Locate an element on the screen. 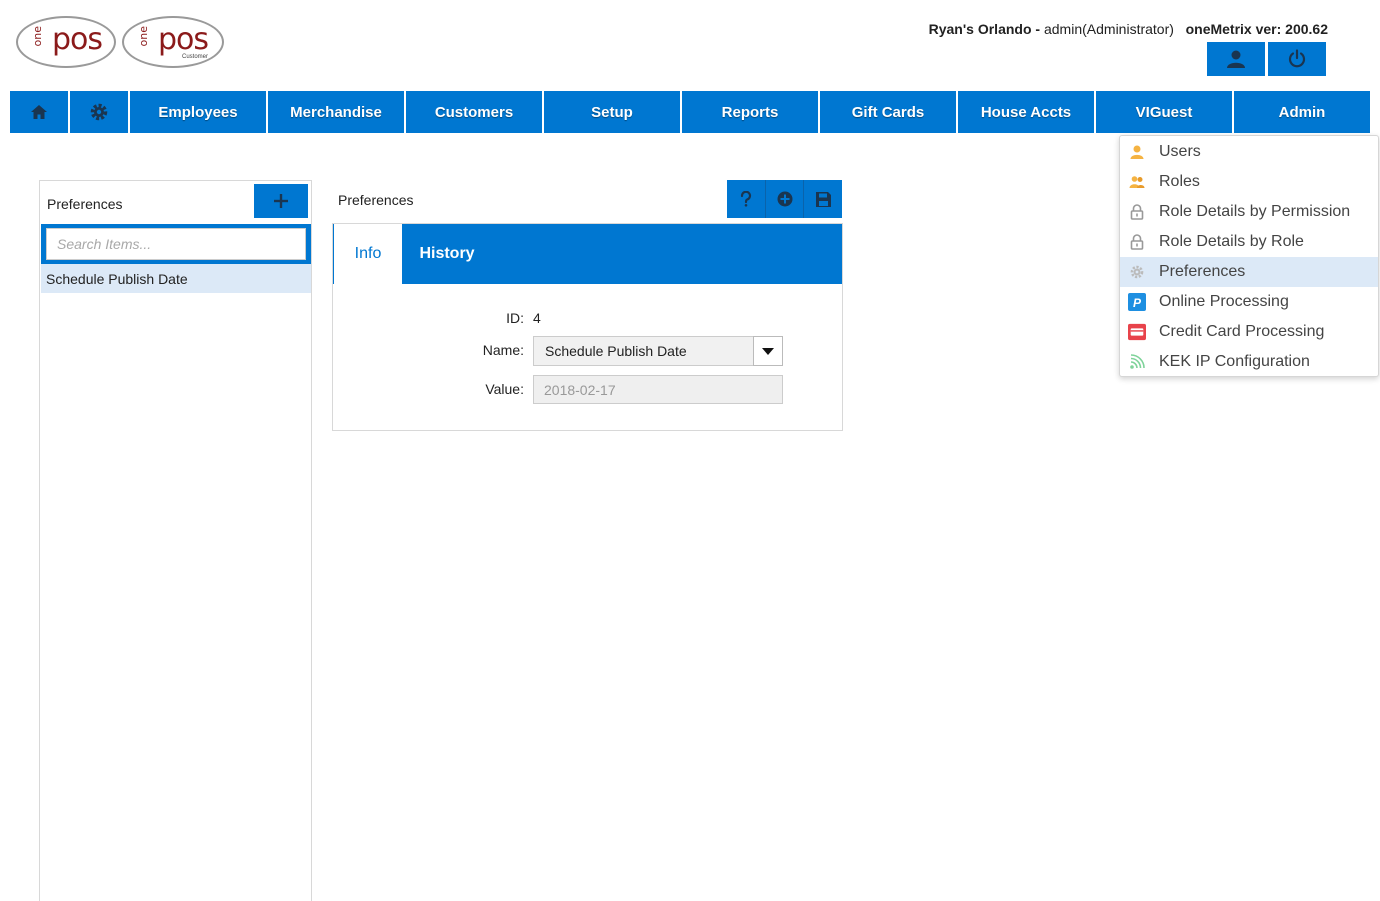 Image resolution: width=1380 pixels, height=901 pixels. nav-house-accts: House Accts is located at coordinates (1026, 112).